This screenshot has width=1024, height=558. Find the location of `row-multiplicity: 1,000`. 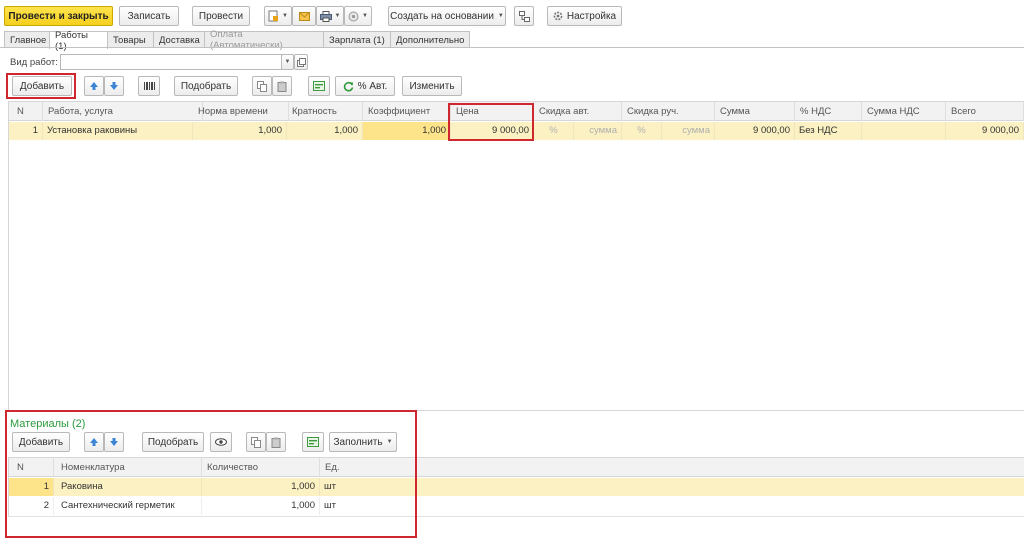

row-multiplicity: 1,000 is located at coordinates (325, 131).